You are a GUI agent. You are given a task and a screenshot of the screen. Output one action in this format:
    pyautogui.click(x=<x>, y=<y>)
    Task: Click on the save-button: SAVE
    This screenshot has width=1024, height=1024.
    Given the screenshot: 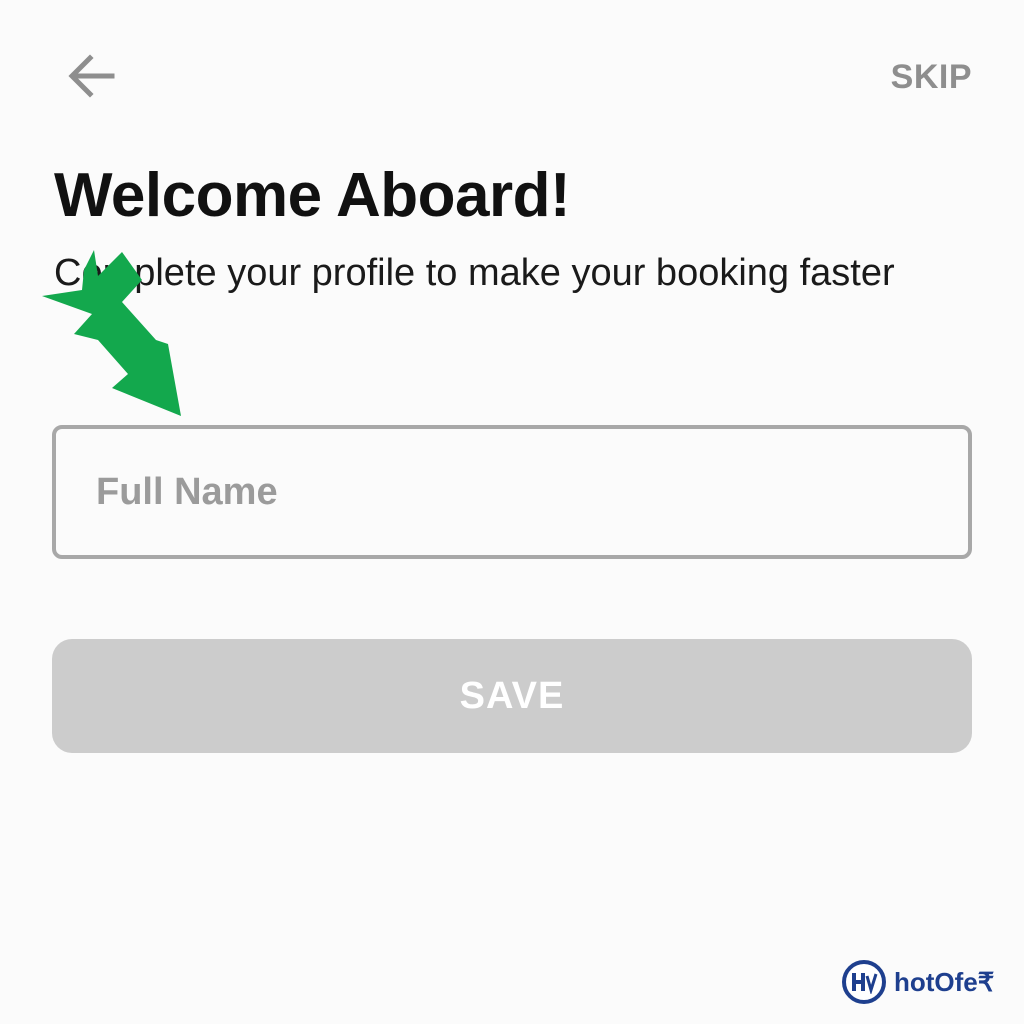 What is the action you would take?
    pyautogui.click(x=512, y=696)
    